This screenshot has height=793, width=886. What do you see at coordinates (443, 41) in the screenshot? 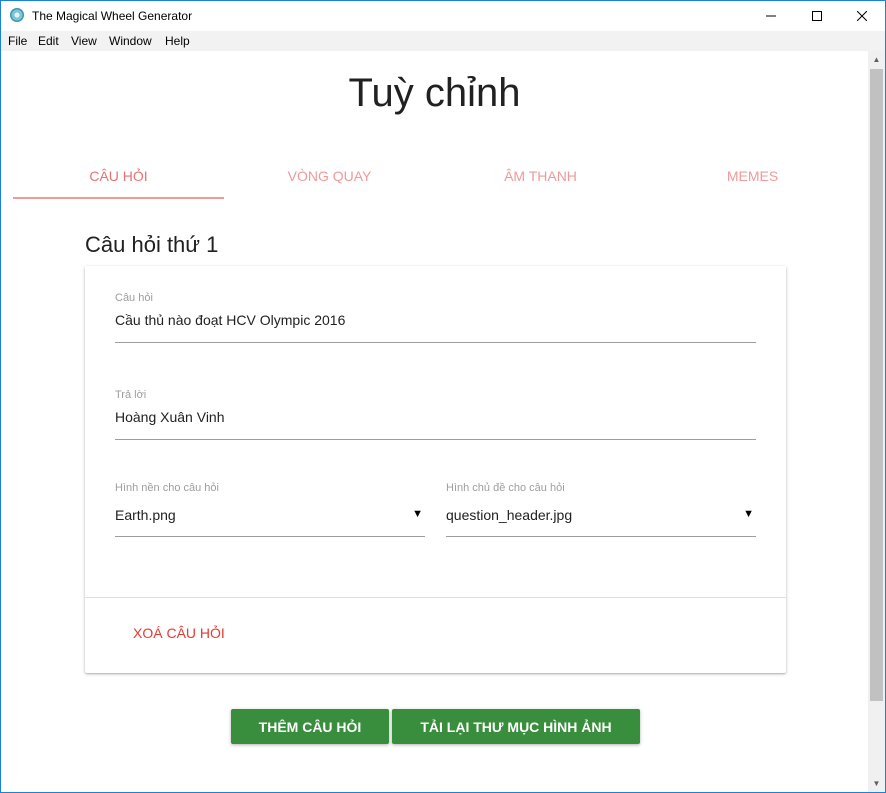
I see `menu-bar: File Edit View Window Help` at bounding box center [443, 41].